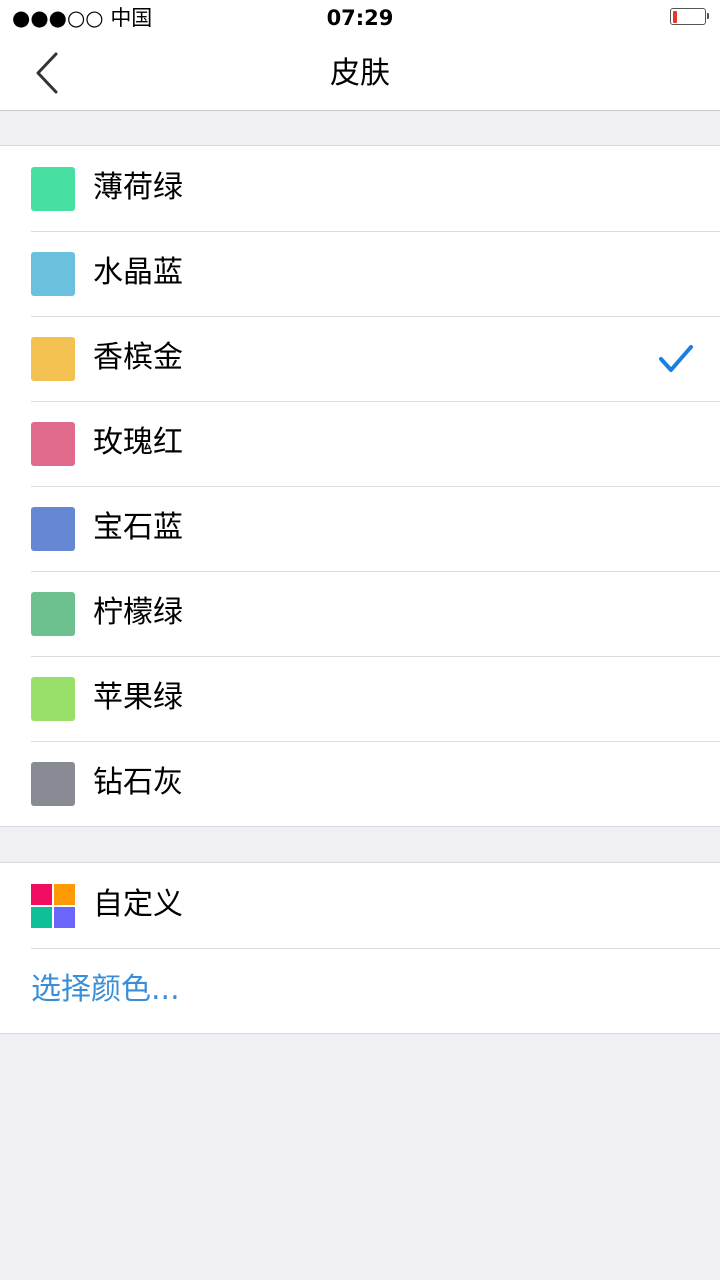 The image size is (720, 1280). I want to click on custom-color-grid-icon, so click(53, 906).